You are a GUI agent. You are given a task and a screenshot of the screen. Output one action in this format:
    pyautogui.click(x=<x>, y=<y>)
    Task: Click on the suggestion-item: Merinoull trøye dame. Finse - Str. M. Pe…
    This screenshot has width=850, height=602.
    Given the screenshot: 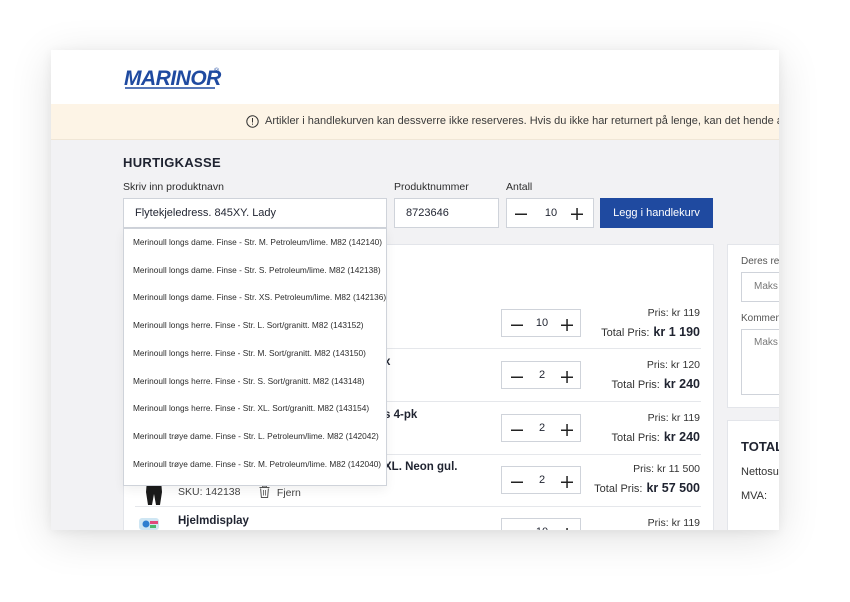 What is the action you would take?
    pyautogui.click(x=255, y=465)
    